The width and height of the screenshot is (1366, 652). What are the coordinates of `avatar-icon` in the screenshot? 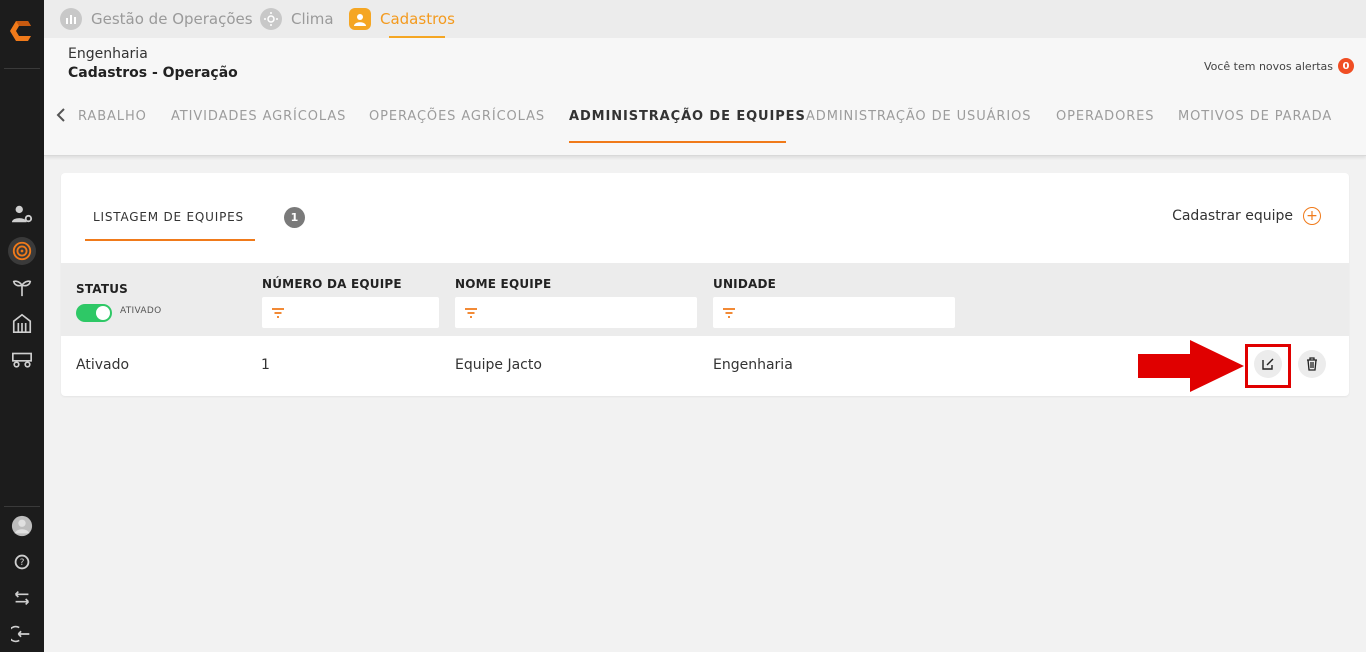 It's located at (22, 526).